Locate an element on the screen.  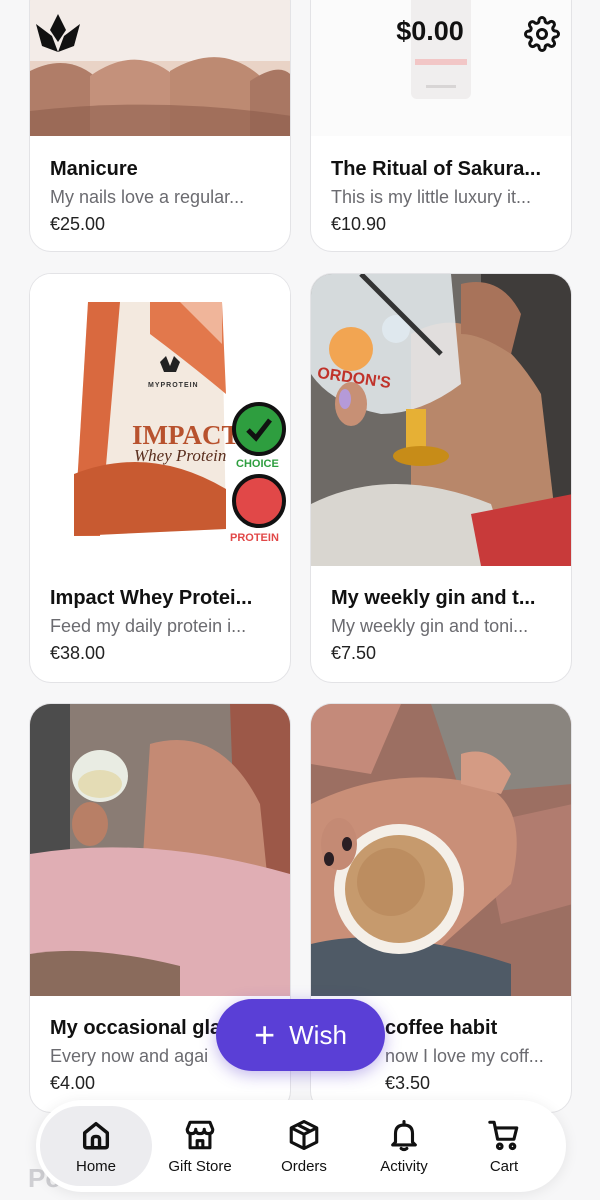
tab-home: Home is located at coordinates (96, 1146).